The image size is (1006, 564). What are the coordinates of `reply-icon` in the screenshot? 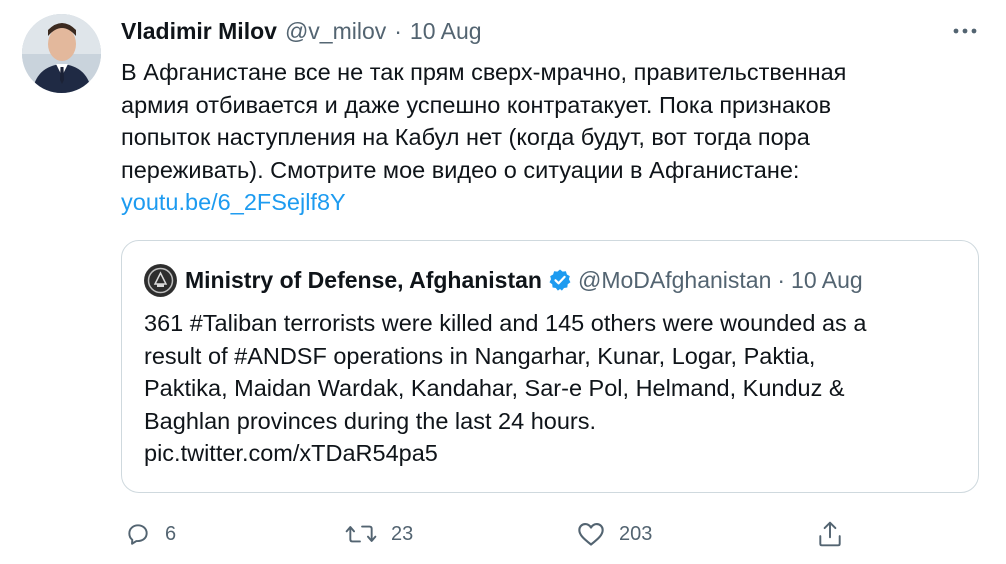 It's located at (138, 534).